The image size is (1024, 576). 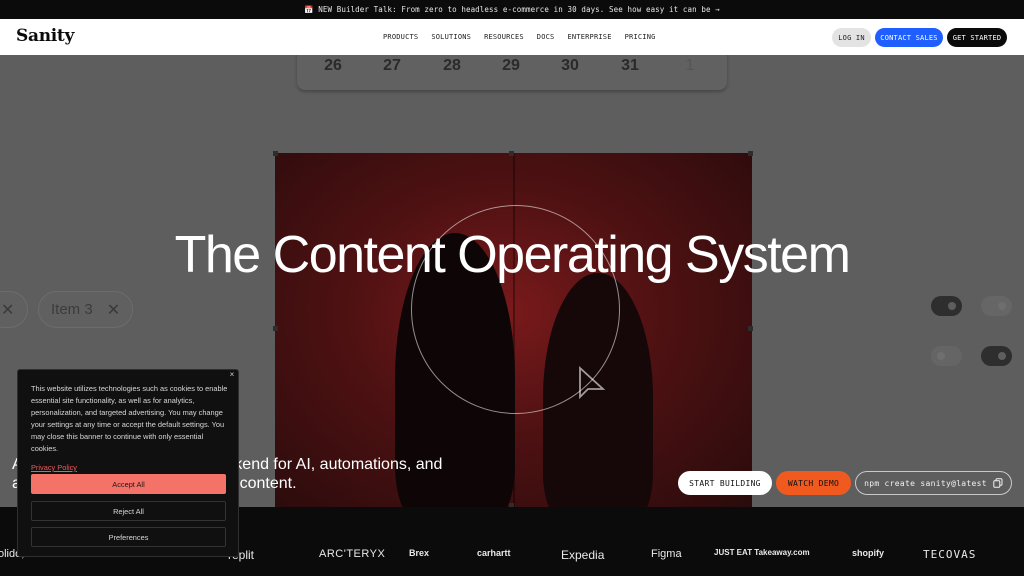 I want to click on preferences-button: Preferences, so click(x=128, y=537).